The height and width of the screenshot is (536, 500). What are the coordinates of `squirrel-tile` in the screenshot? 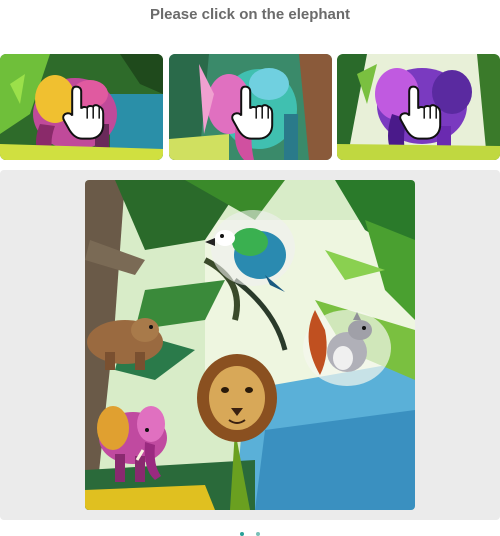 It's located at (347, 348).